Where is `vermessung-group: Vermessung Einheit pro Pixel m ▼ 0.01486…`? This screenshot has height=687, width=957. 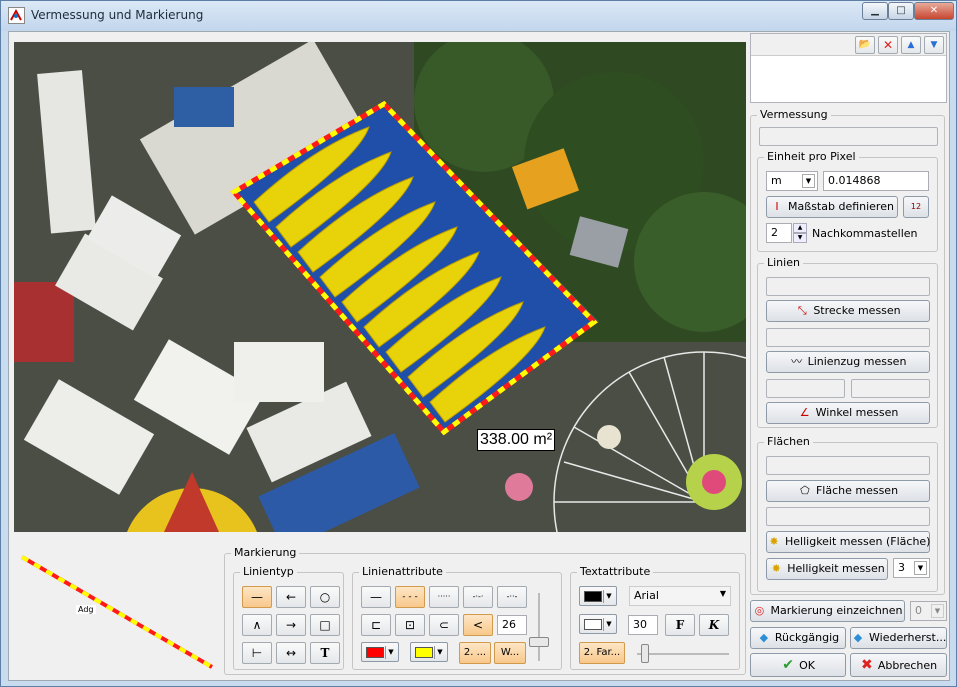 vermessung-group: Vermessung Einheit pro Pixel m ▼ 0.01486… is located at coordinates (847, 351).